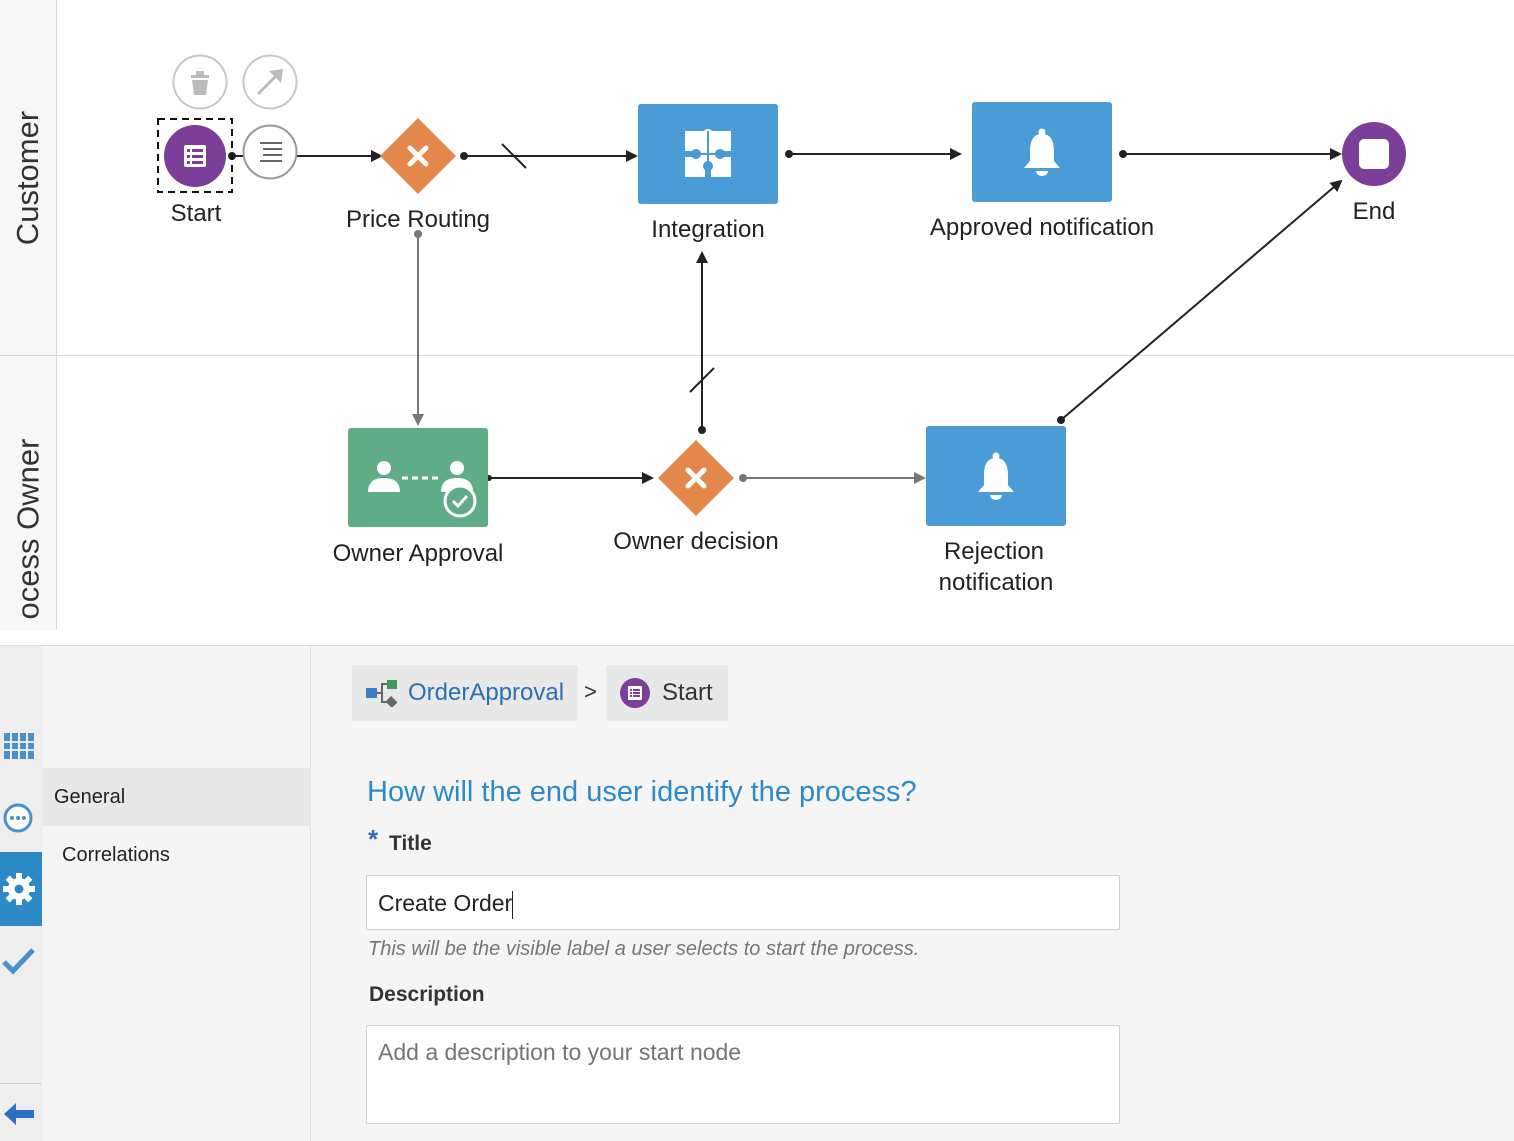 The width and height of the screenshot is (1514, 1141). What do you see at coordinates (19, 1114) in the screenshot?
I see `back-arrow-icon` at bounding box center [19, 1114].